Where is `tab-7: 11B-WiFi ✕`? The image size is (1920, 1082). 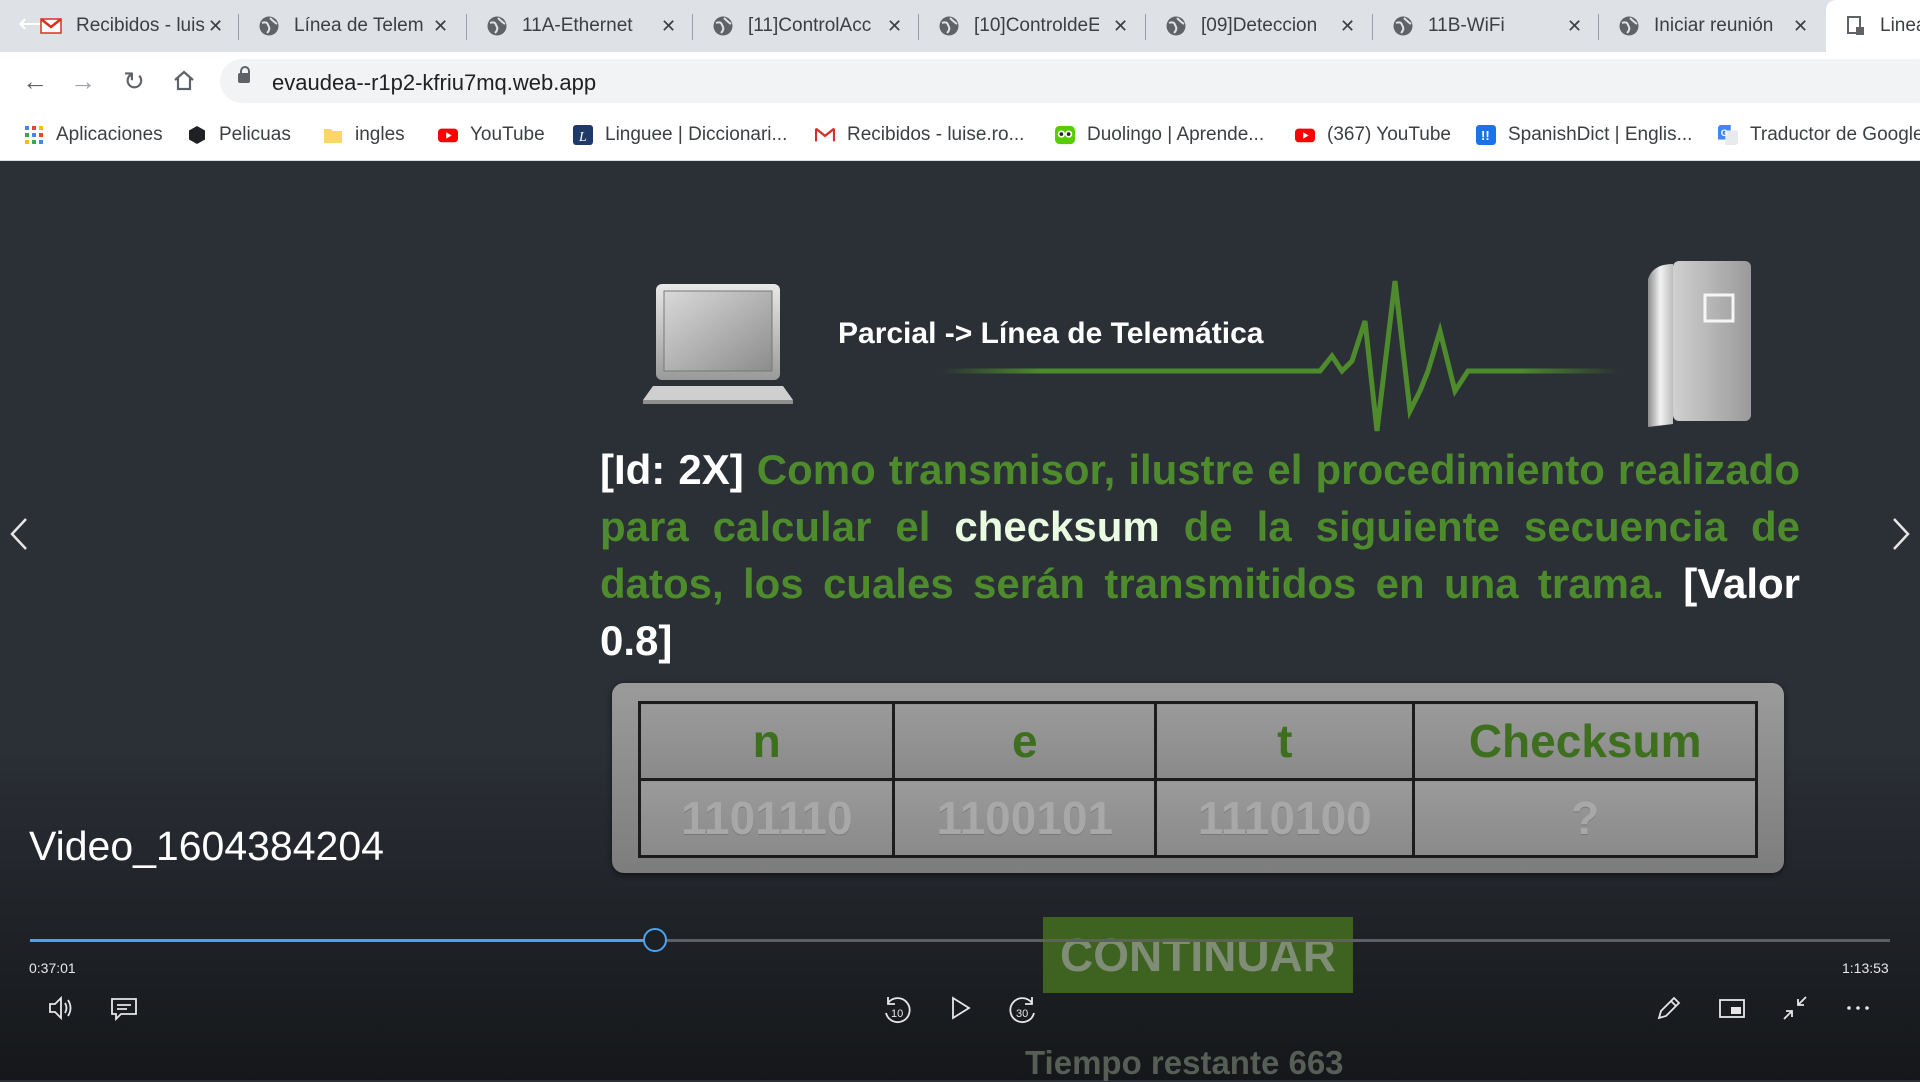 tab-7: 11B-WiFi ✕ is located at coordinates (1487, 26).